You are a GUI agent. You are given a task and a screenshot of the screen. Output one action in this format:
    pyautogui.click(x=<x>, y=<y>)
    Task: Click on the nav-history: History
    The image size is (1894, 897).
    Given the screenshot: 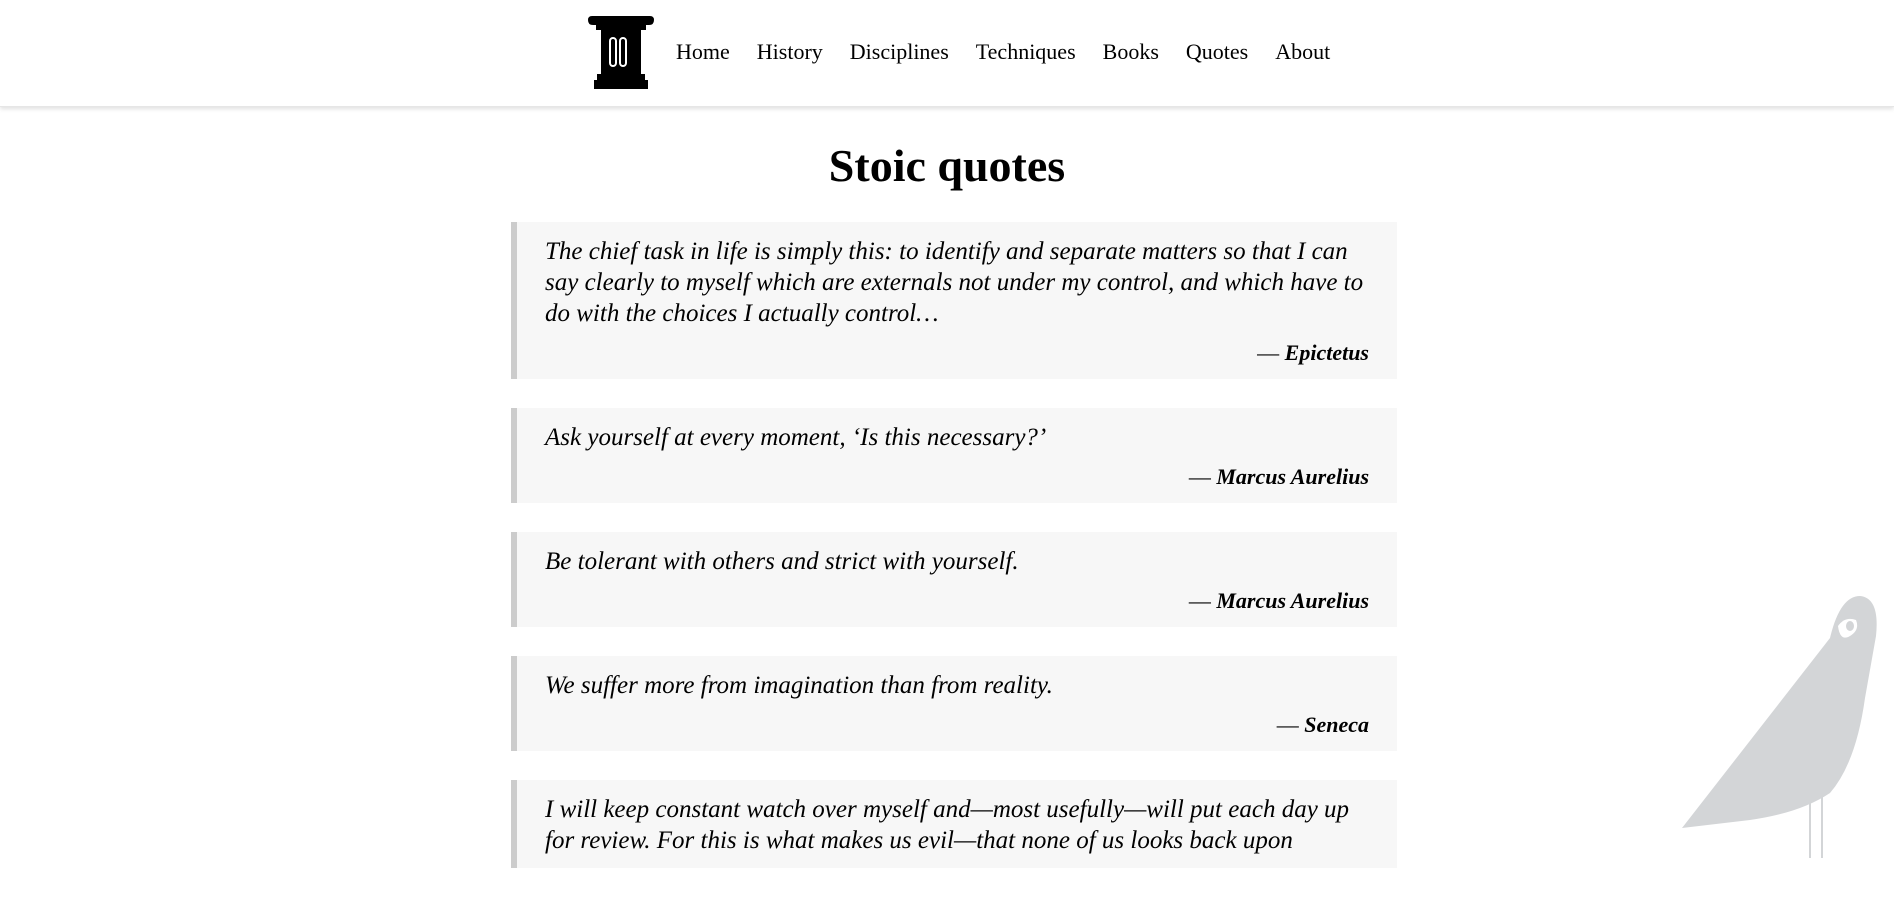 What is the action you would take?
    pyautogui.click(x=790, y=52)
    